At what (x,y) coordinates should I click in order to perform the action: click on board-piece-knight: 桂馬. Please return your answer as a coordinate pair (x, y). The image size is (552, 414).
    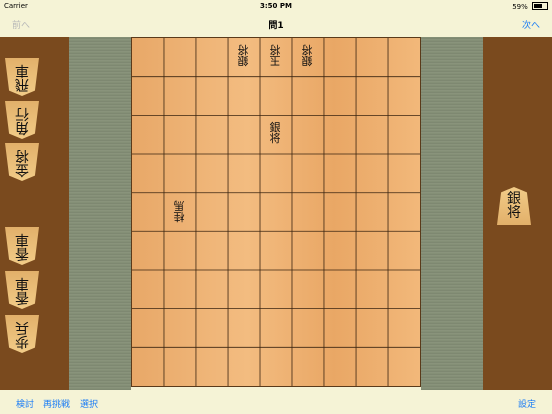
    Looking at the image, I should click on (179, 211).